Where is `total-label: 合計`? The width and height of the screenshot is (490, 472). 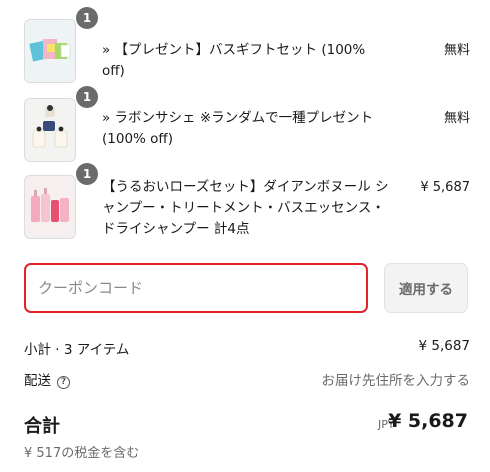
total-label: 合計 is located at coordinates (42, 426).